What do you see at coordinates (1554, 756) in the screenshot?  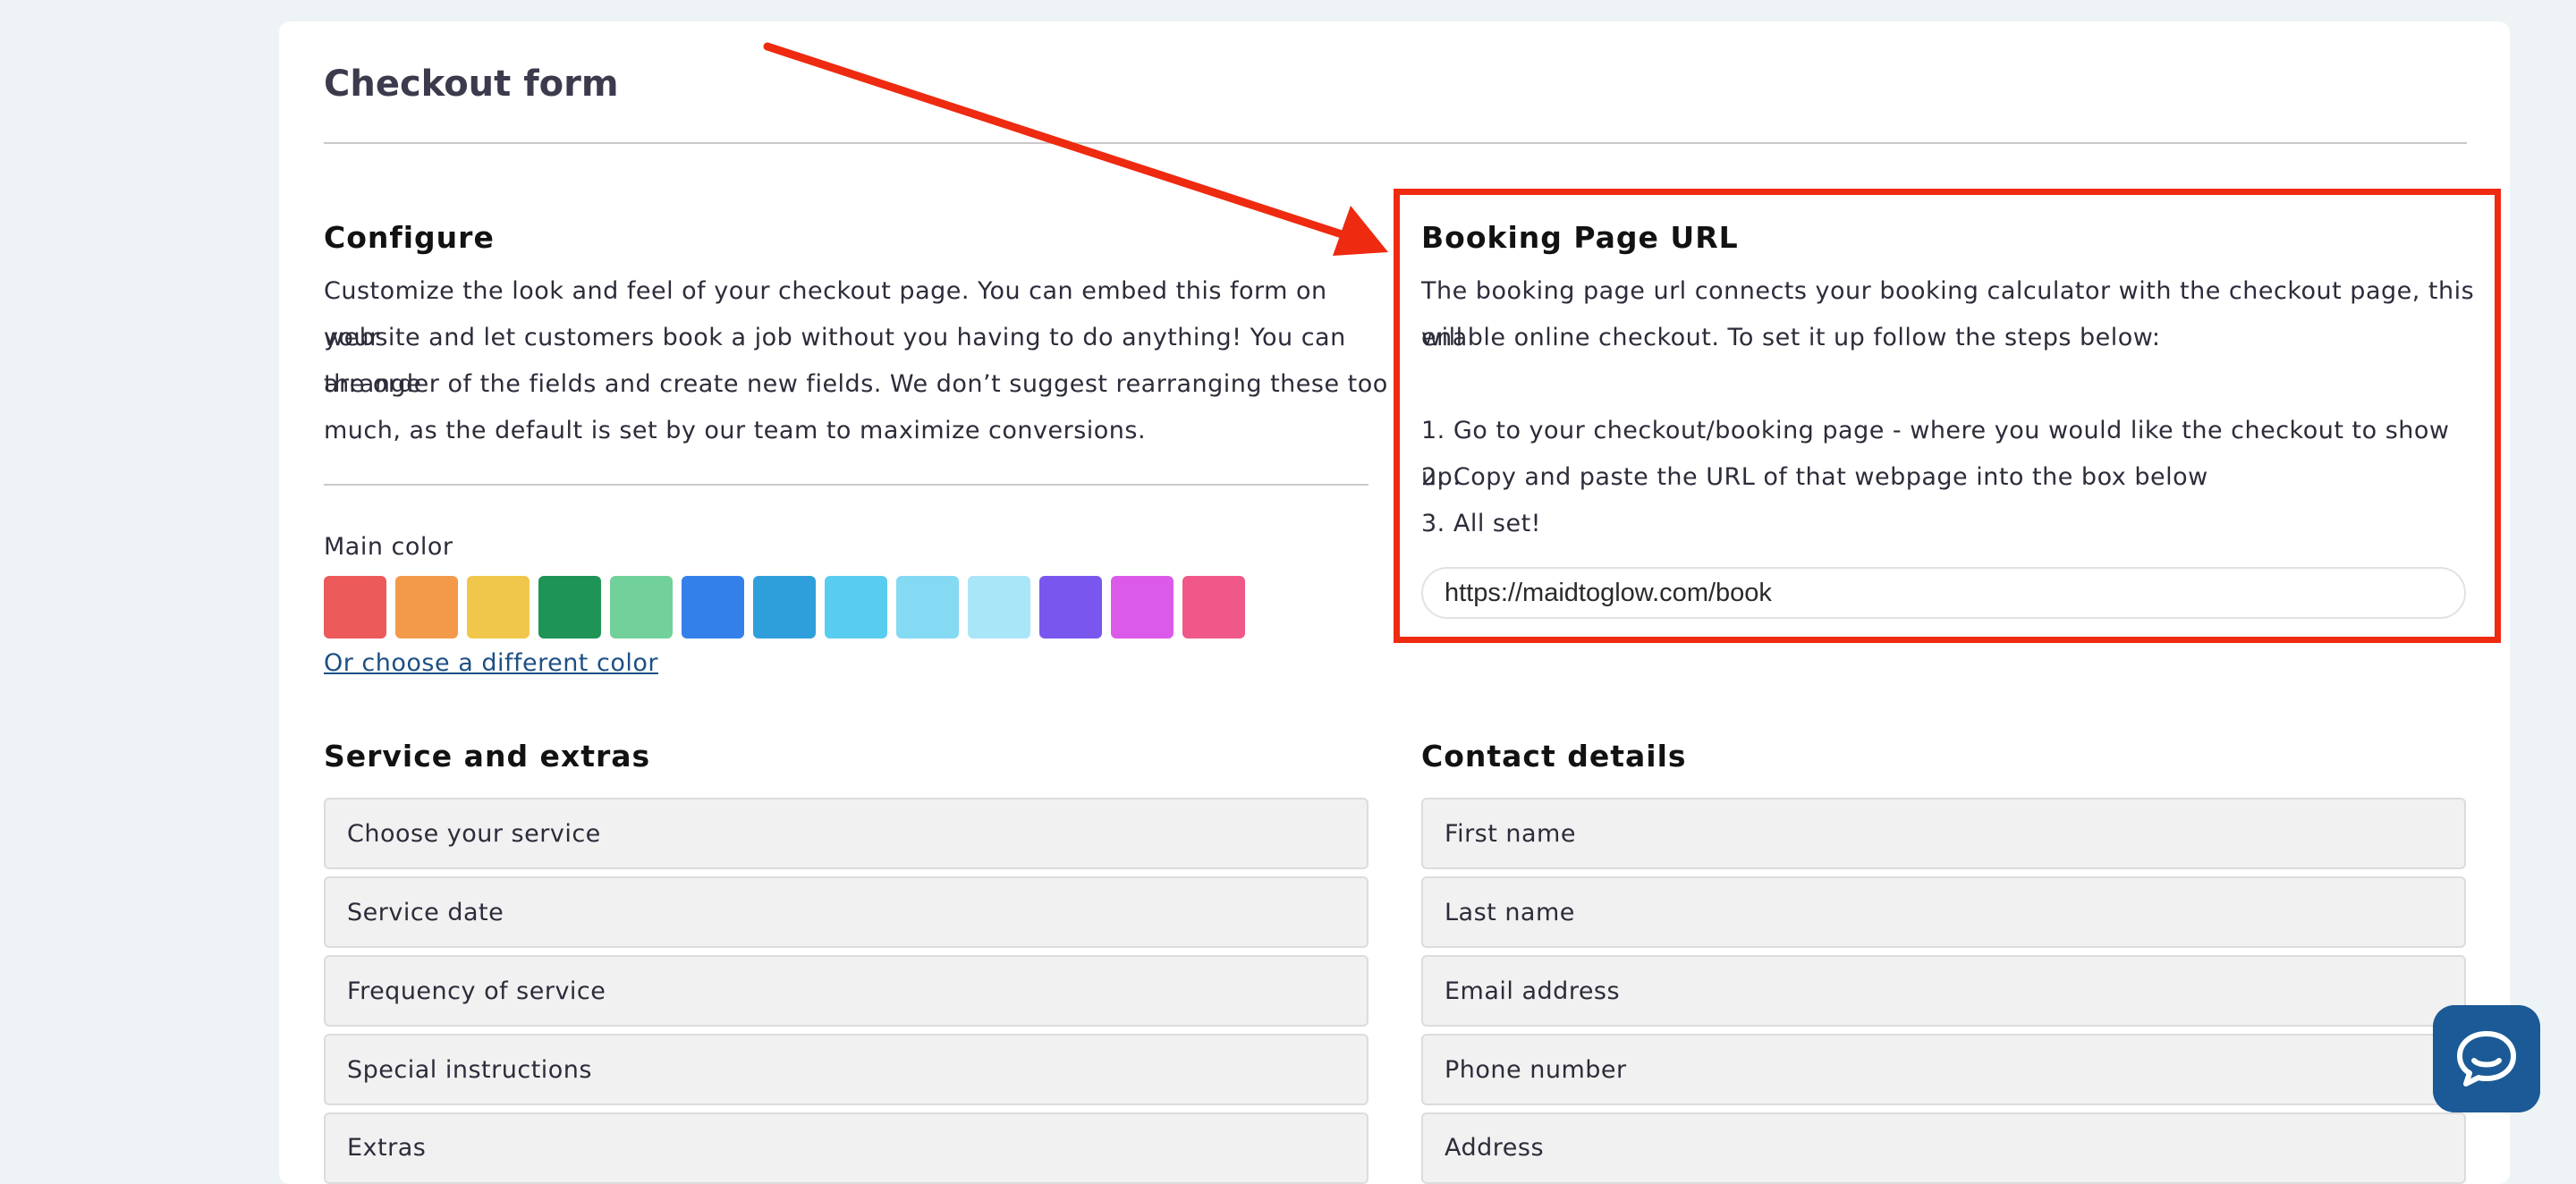 I see `contact-details-heading: Contact details` at bounding box center [1554, 756].